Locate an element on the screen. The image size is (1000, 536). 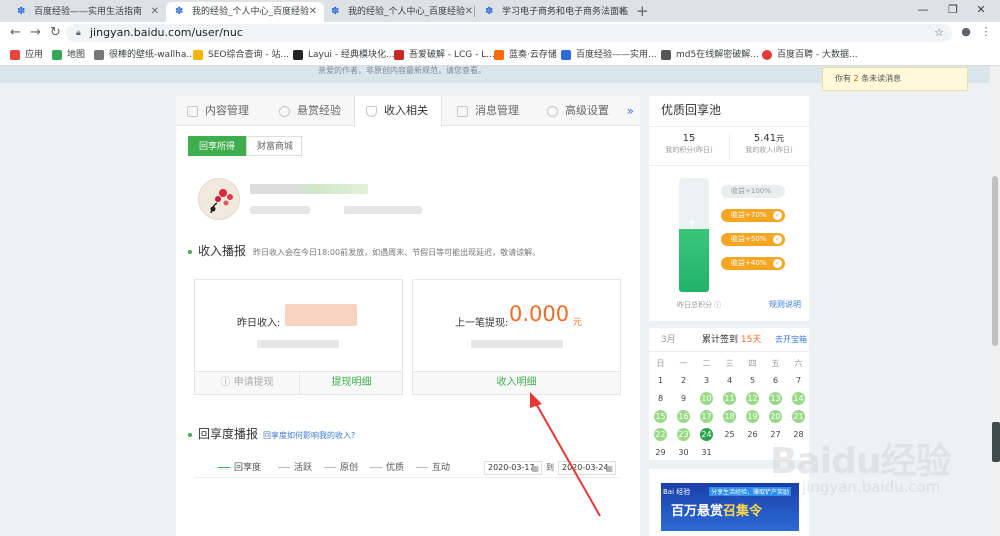
unread-notice: 你有 2 条未读消息 is located at coordinates (895, 79).